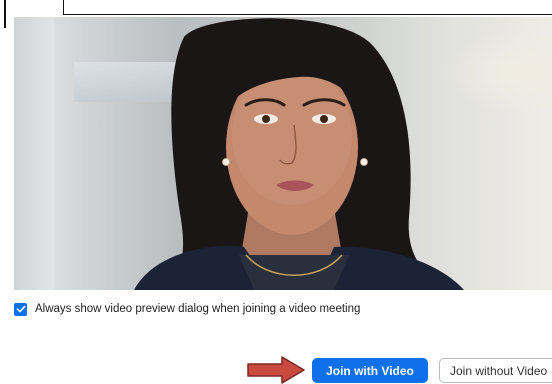 Image resolution: width=552 pixels, height=384 pixels. Describe the element at coordinates (276, 370) in the screenshot. I see `red-arrow-pointer` at that location.